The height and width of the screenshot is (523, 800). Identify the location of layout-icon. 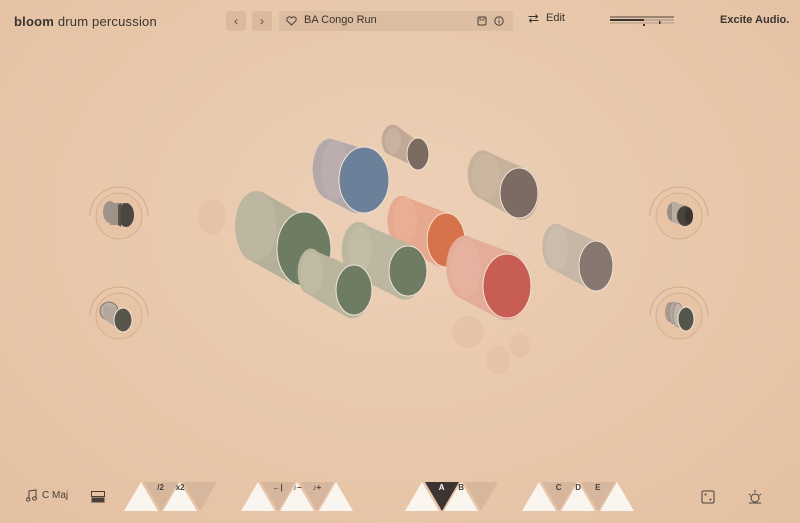
(98, 497).